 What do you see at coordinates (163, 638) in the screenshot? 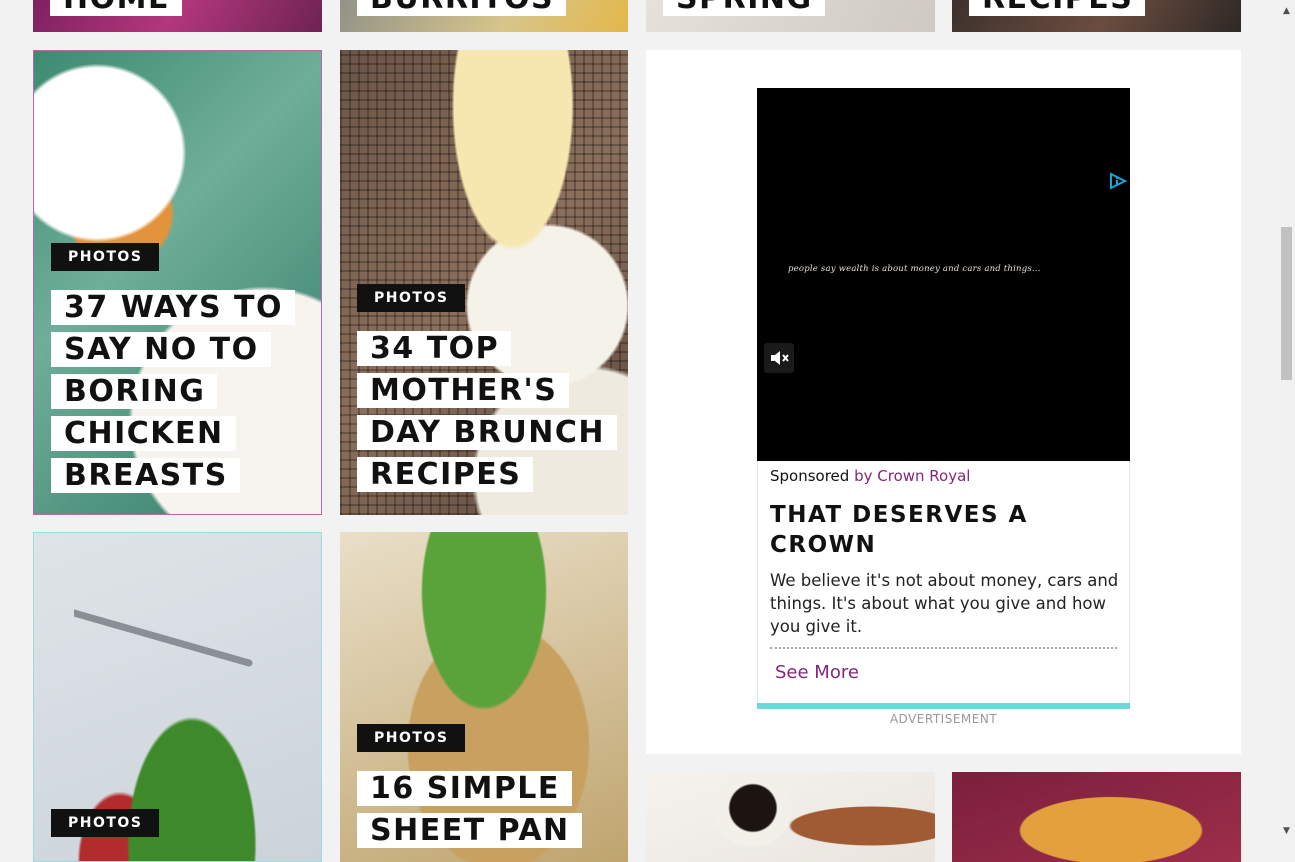
I see `fork-image-detail` at bounding box center [163, 638].